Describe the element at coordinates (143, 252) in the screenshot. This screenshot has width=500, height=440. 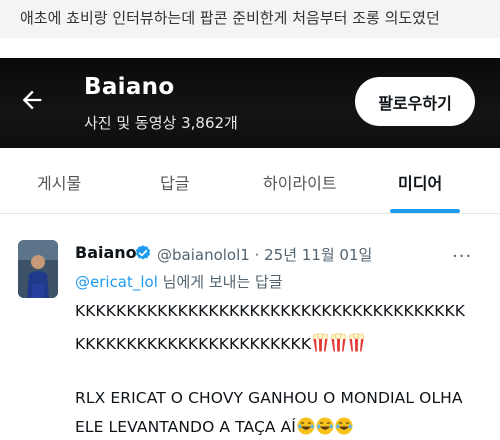
I see `verified-badge-icon` at that location.